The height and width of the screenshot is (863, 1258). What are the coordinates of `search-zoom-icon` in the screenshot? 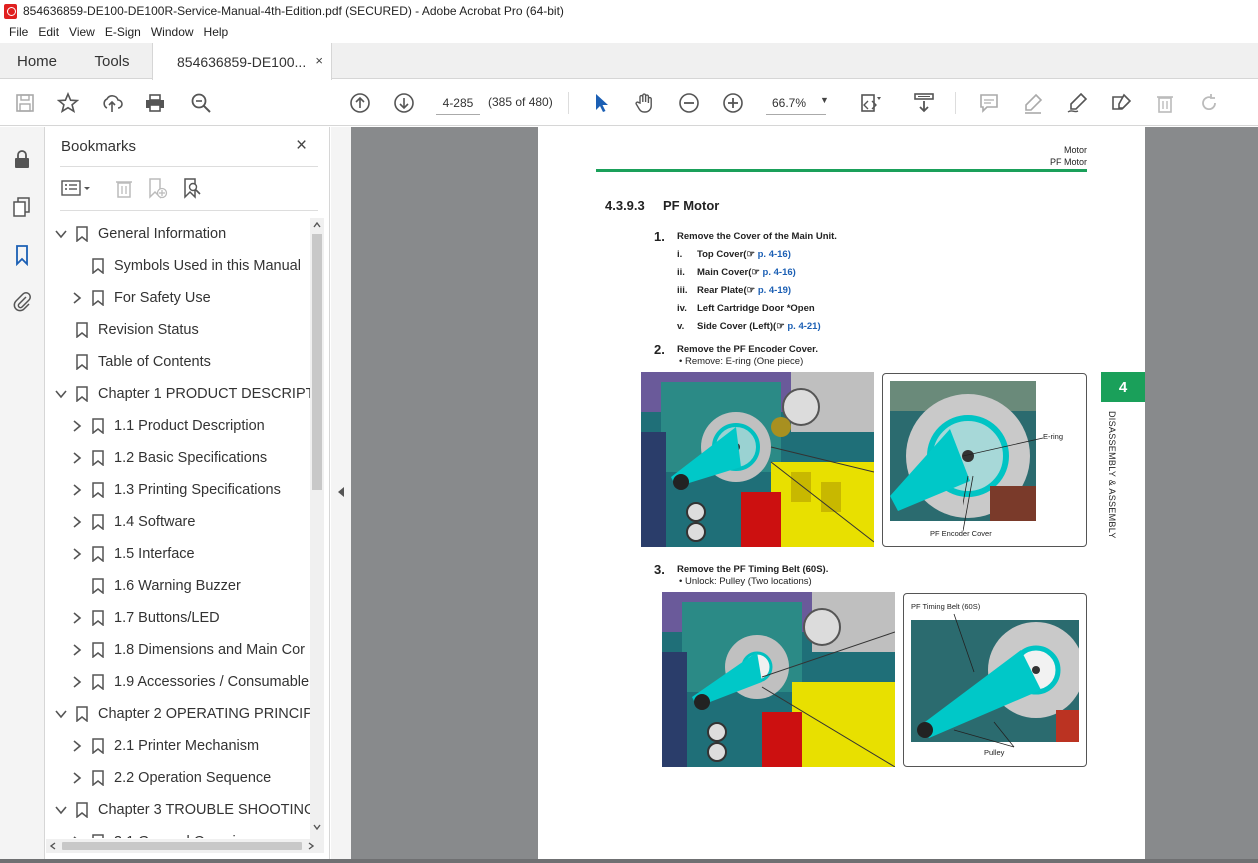 It's located at (201, 103).